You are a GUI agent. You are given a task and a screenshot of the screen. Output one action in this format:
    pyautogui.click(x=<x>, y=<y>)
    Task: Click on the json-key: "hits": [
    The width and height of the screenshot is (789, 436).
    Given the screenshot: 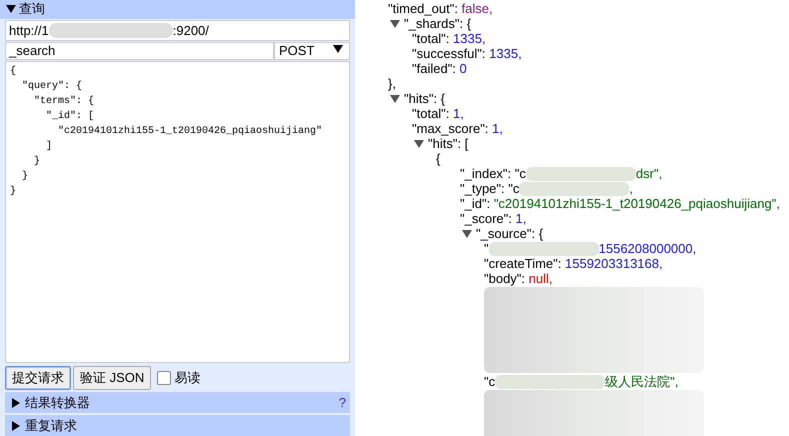 What is the action you would take?
    pyautogui.click(x=448, y=143)
    